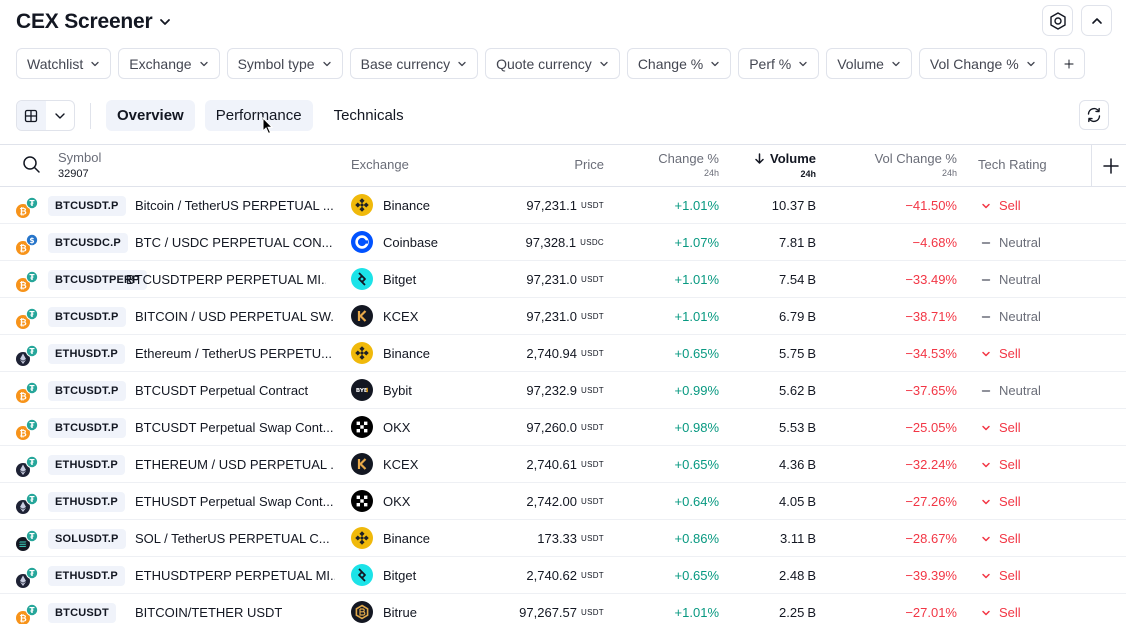 The width and height of the screenshot is (1126, 624). What do you see at coordinates (1020, 390) in the screenshot?
I see `tech-rating-label: Neutral` at bounding box center [1020, 390].